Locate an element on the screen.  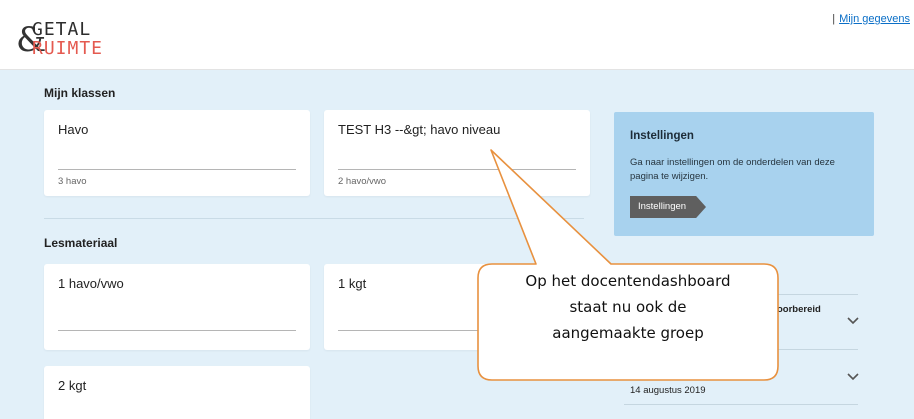
material-card-1-havo-vwo: 1 havo/vwo is located at coordinates (177, 307).